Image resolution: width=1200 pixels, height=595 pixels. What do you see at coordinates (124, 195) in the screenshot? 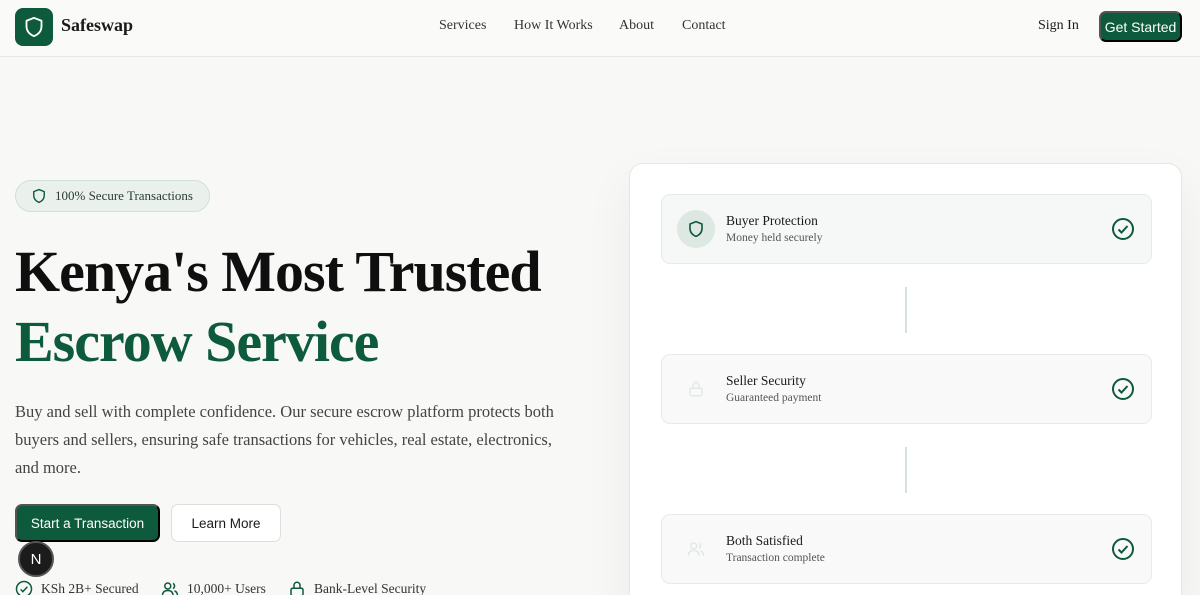
I see `secure-badge-label: 100% Secure Transactions` at bounding box center [124, 195].